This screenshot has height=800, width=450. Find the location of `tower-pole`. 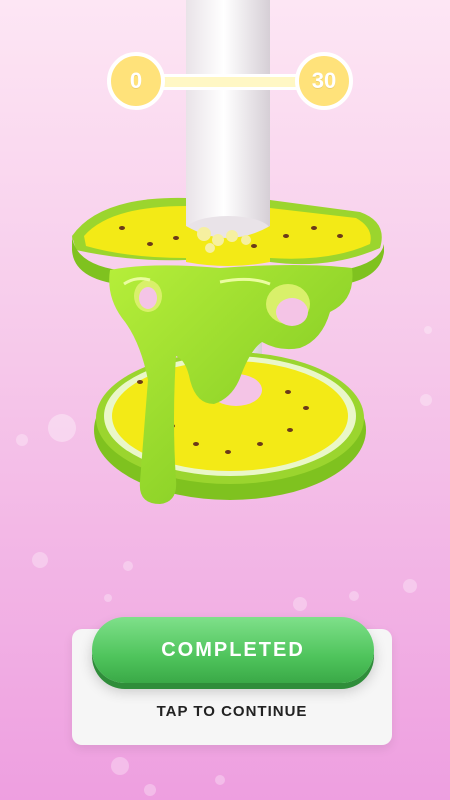

tower-pole is located at coordinates (228, 115).